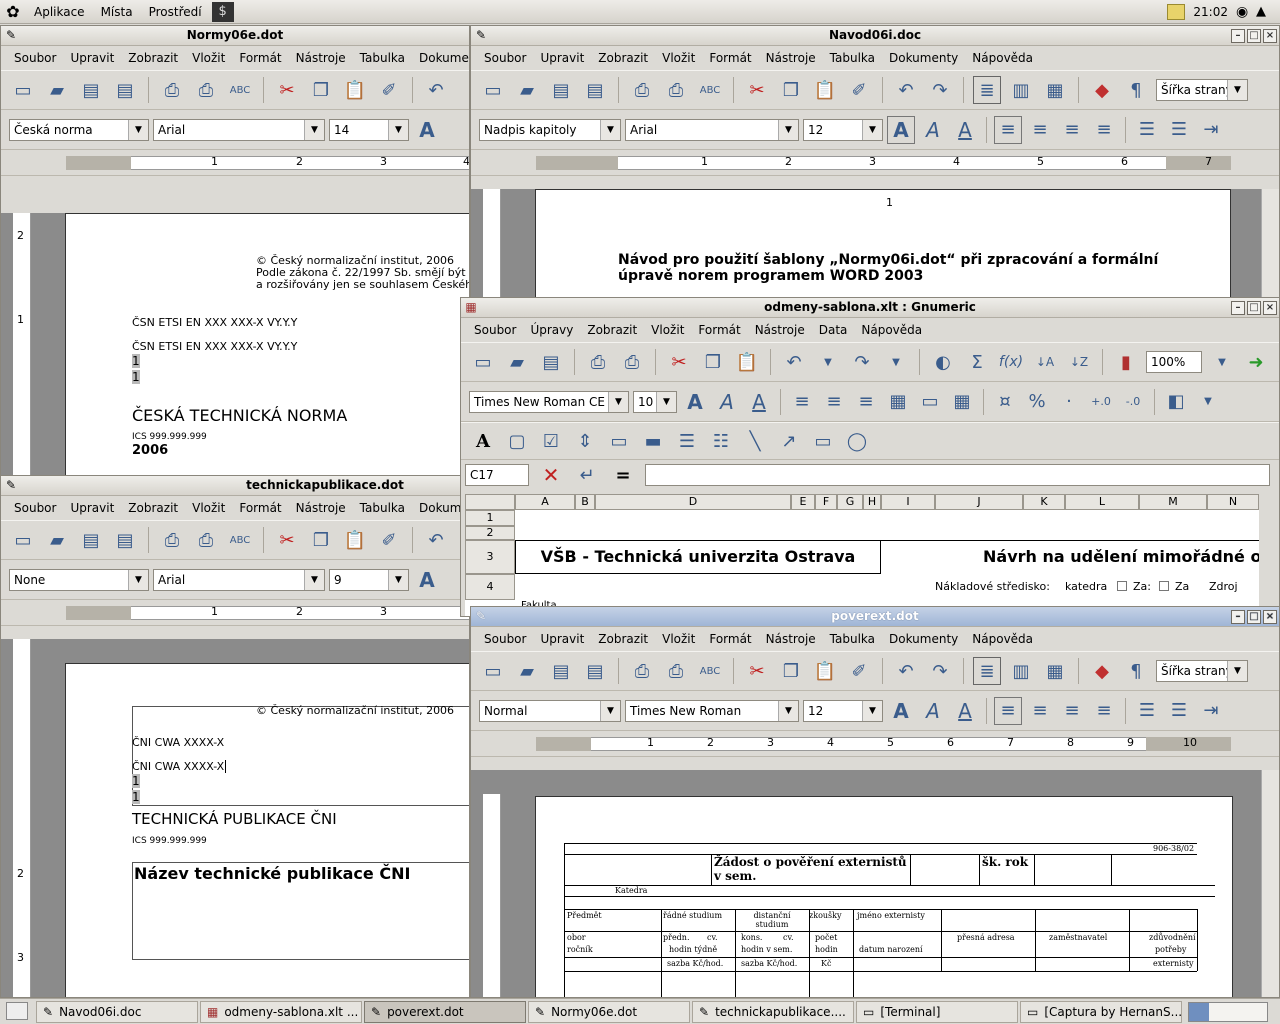  I want to click on cell-reference-input: C17, so click(497, 475).